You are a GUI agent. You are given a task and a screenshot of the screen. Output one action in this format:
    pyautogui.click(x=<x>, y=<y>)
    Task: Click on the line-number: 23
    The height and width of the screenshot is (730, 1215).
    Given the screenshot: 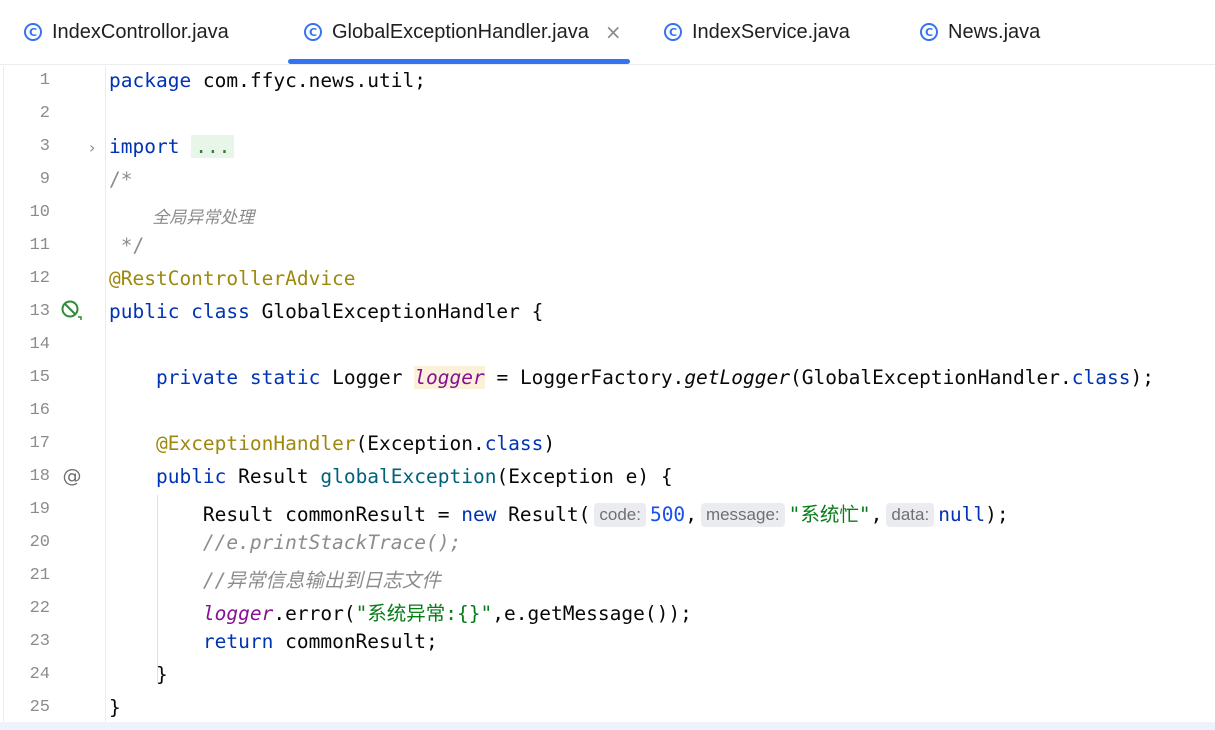 What is the action you would take?
    pyautogui.click(x=39, y=641)
    